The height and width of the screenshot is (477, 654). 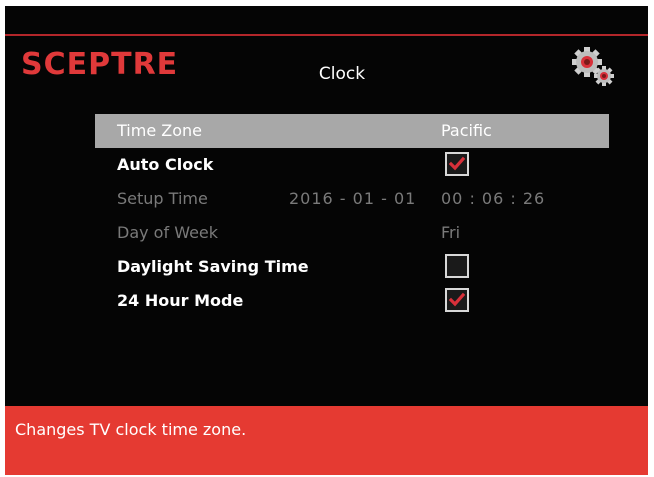 I want to click on sceptre-logo: SCEPTRE, so click(x=100, y=64).